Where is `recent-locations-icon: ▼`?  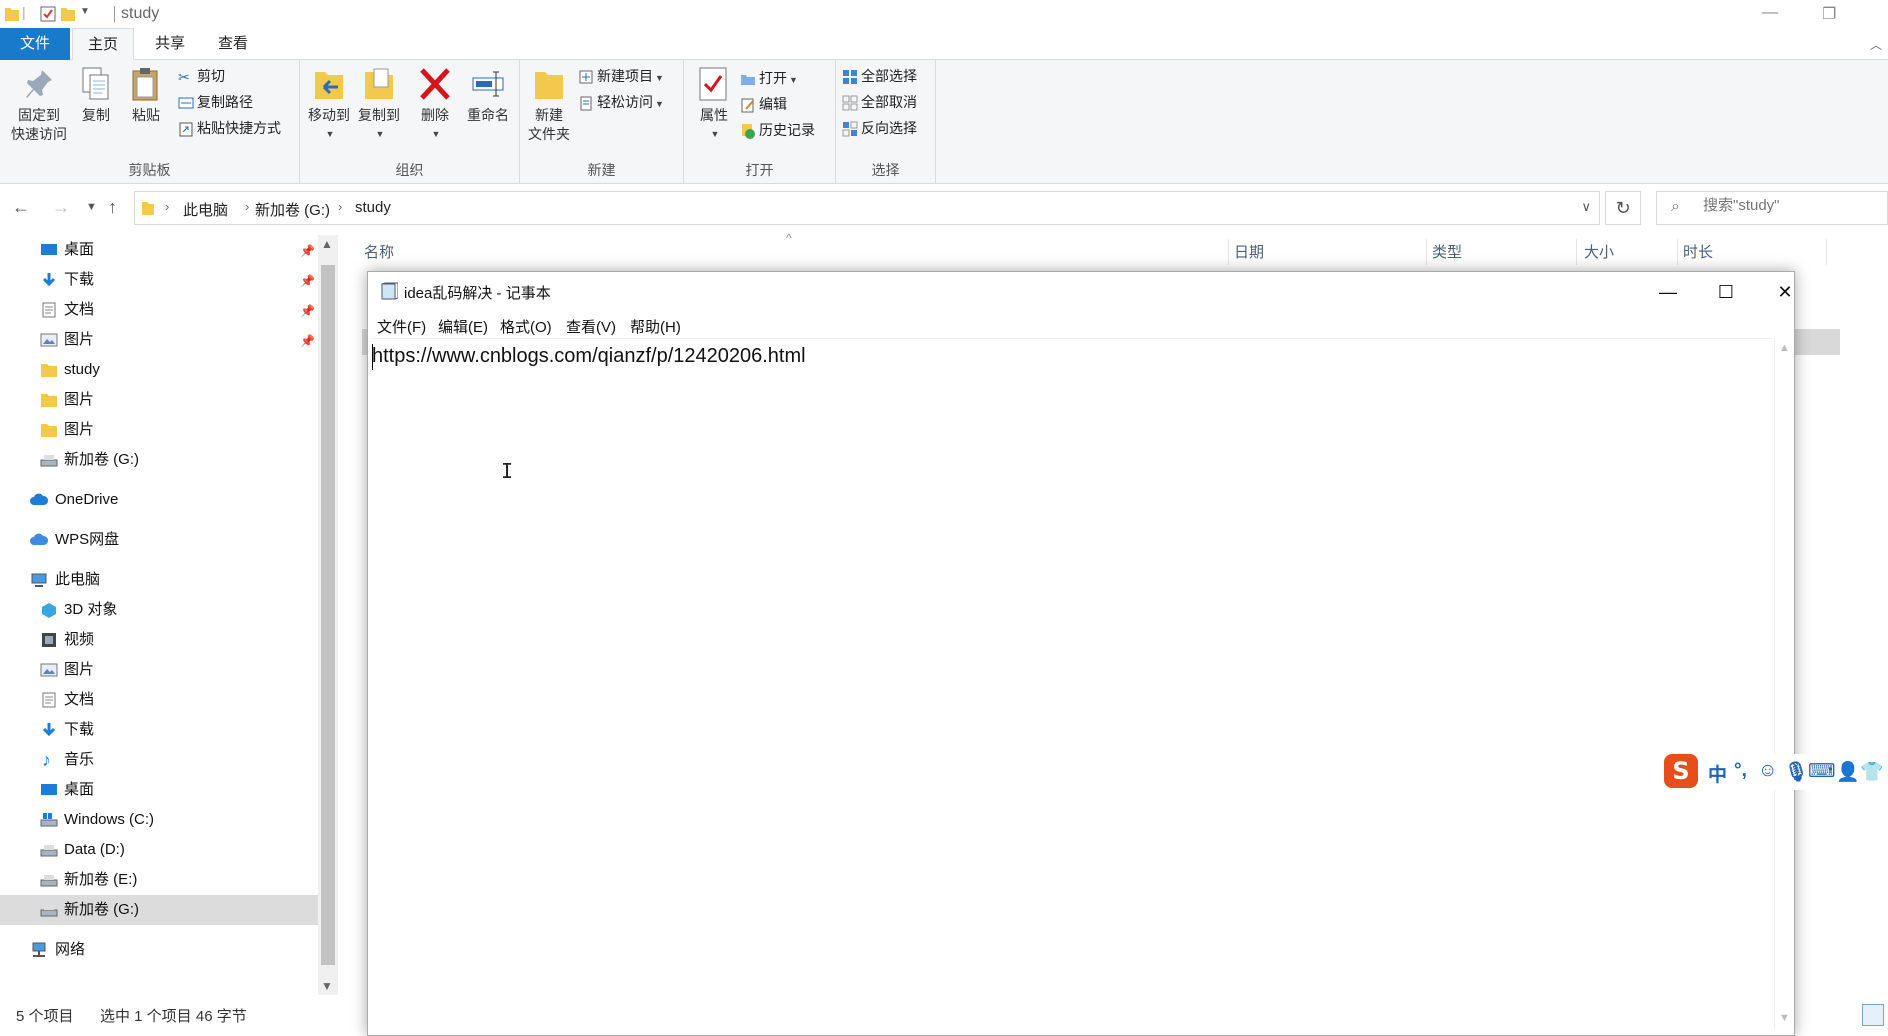
recent-locations-icon: ▼ is located at coordinates (91, 207).